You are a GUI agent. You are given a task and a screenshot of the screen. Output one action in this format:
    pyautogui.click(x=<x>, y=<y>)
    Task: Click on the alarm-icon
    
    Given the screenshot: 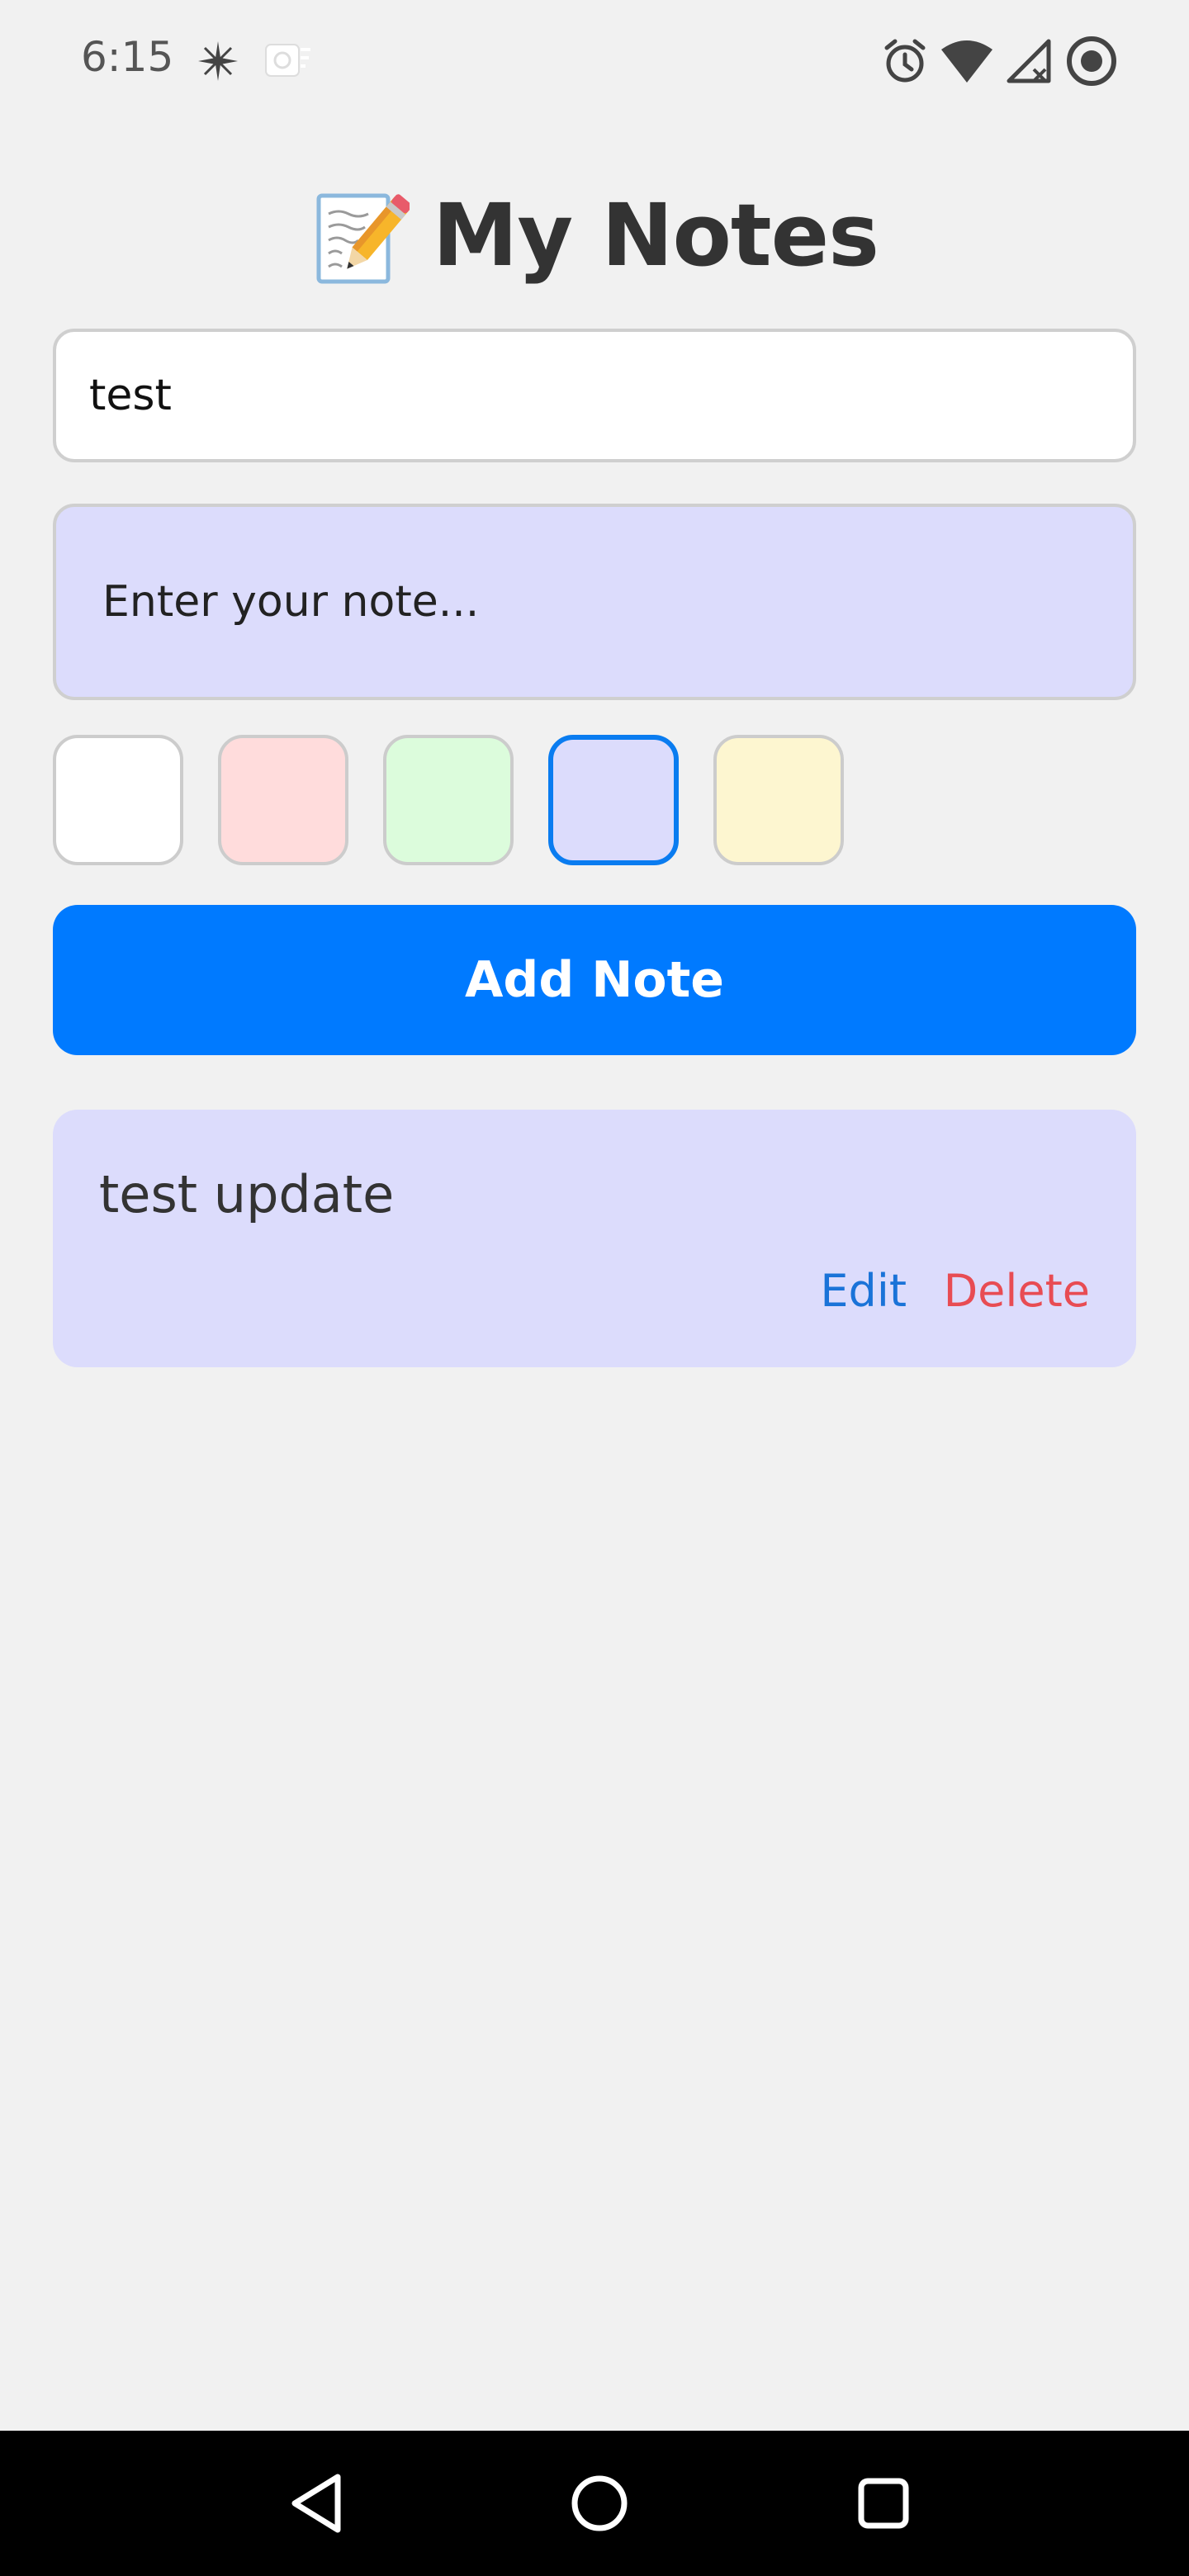 What is the action you would take?
    pyautogui.click(x=905, y=61)
    